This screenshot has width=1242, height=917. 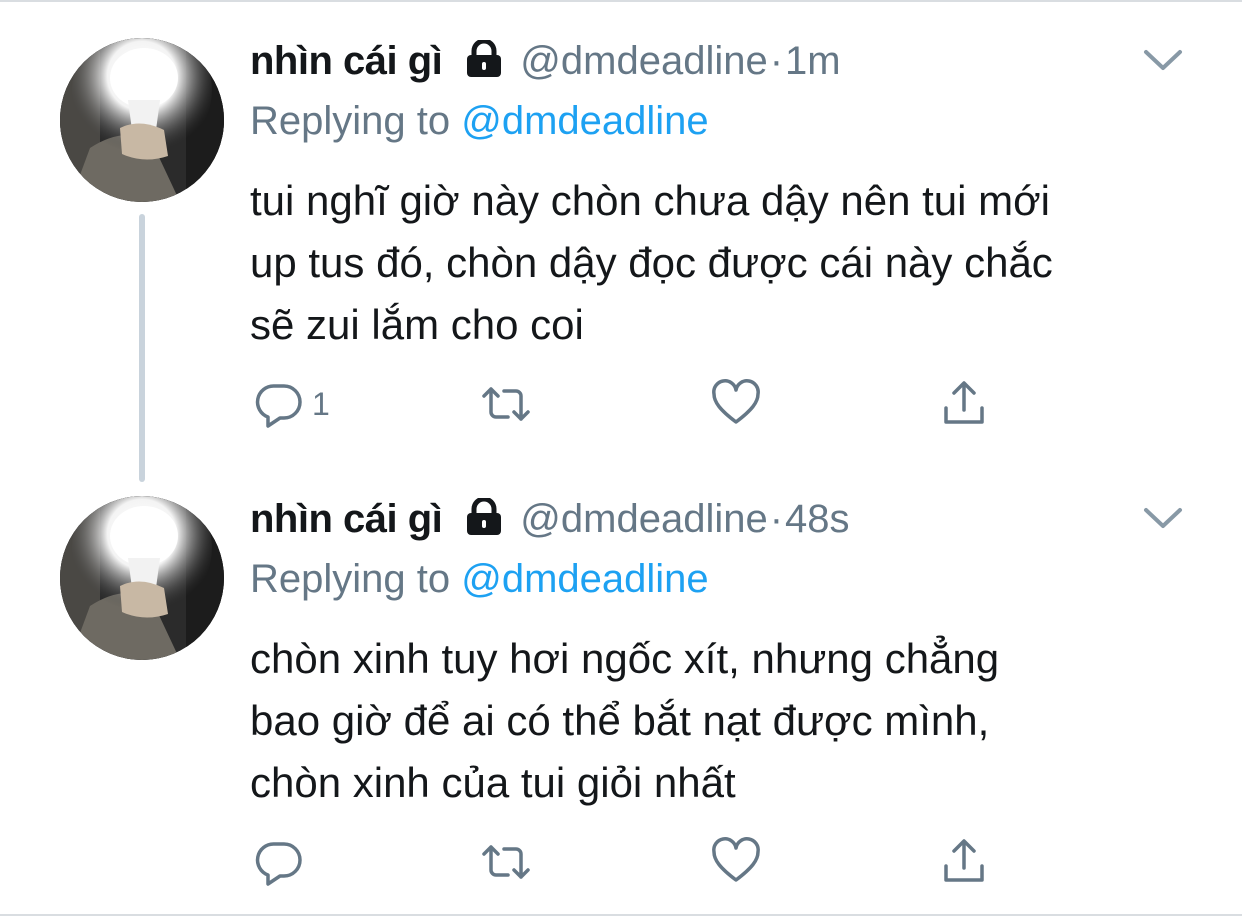 I want to click on timestamp: 1m, so click(x=813, y=61).